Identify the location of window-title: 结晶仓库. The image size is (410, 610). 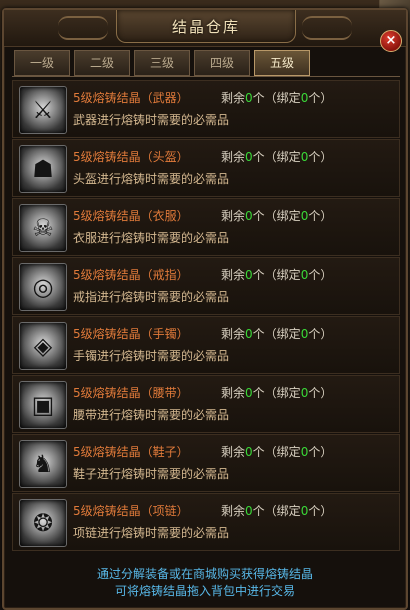
(205, 27).